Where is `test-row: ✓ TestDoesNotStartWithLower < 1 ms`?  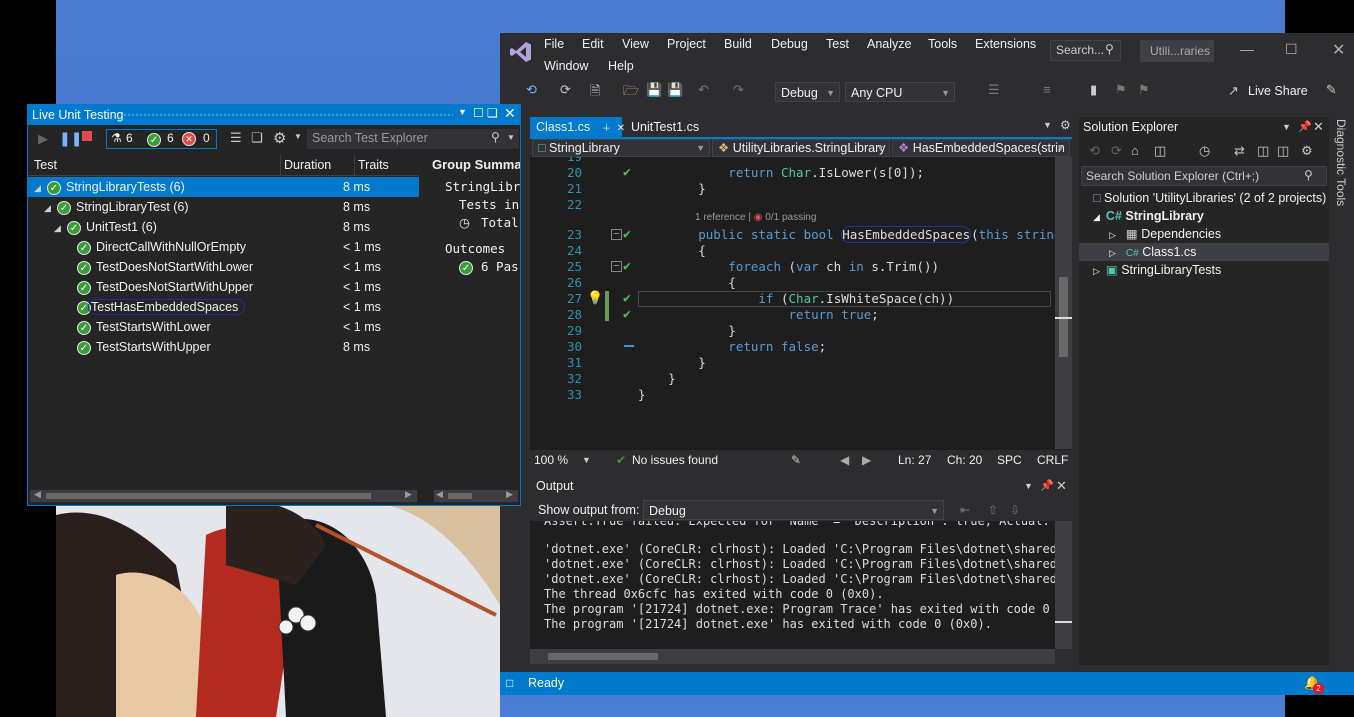
test-row: ✓ TestDoesNotStartWithLower < 1 ms is located at coordinates (248, 267).